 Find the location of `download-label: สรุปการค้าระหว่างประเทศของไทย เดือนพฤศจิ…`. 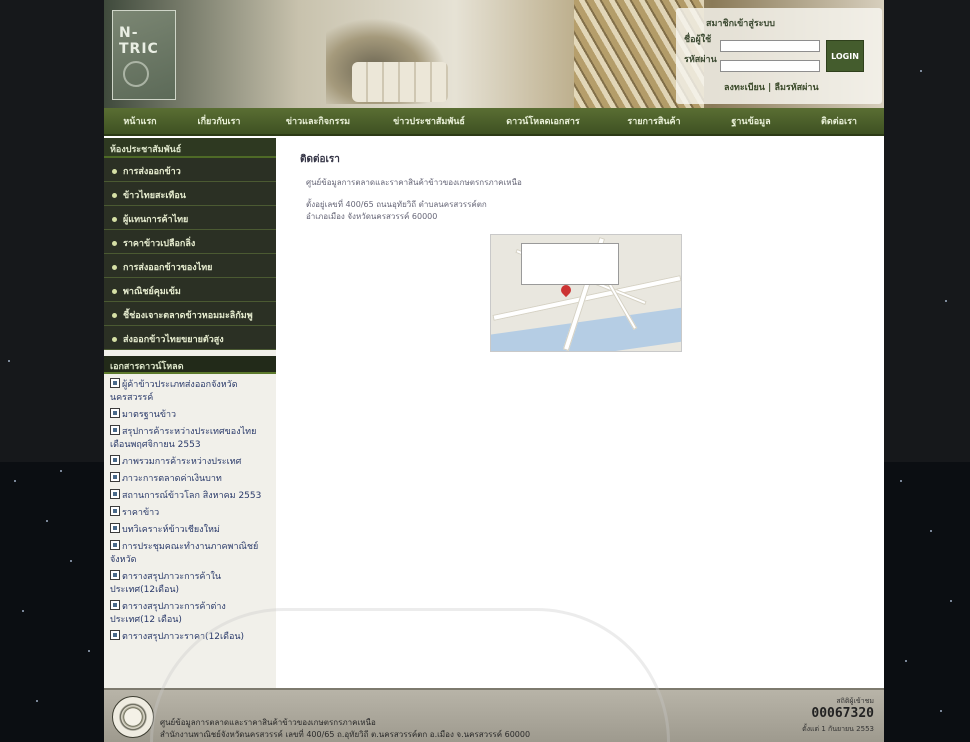

download-label: สรุปการค้าระหว่างประเทศของไทย เดือนพฤศจิ… is located at coordinates (183, 438).